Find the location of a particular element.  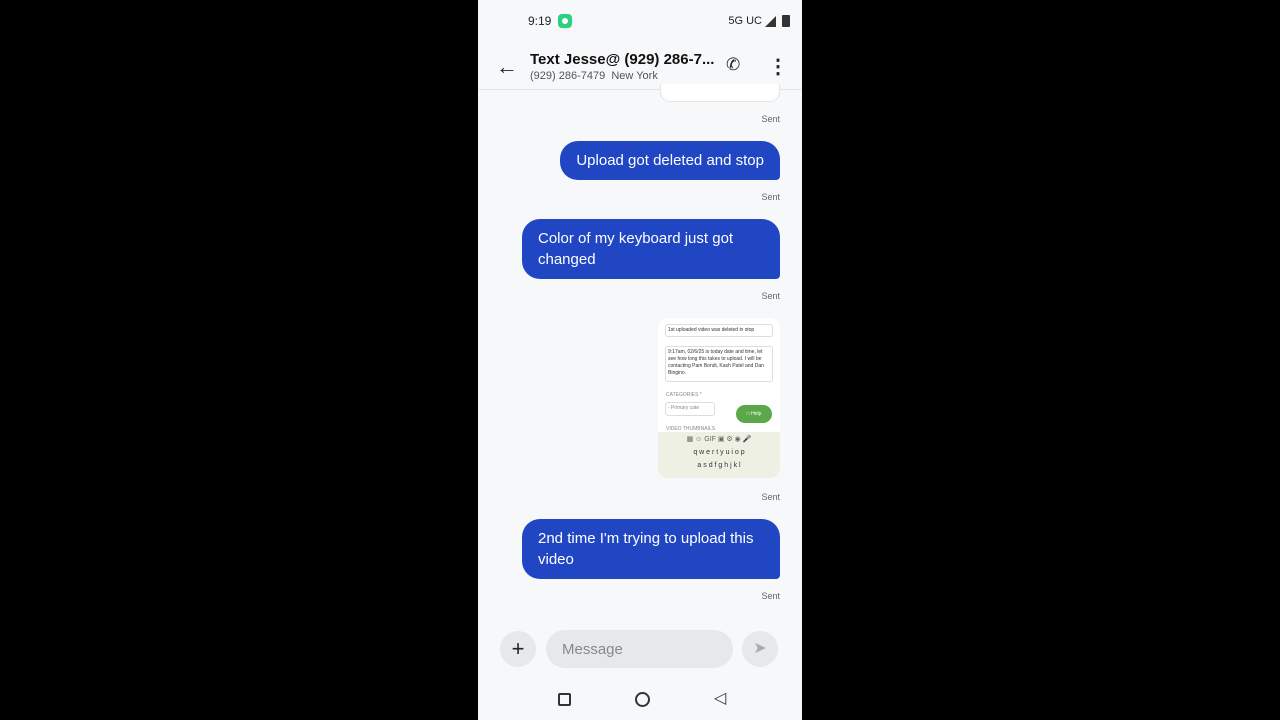

message-bubble: 2nd time I'm trying to upload this video is located at coordinates (651, 549).